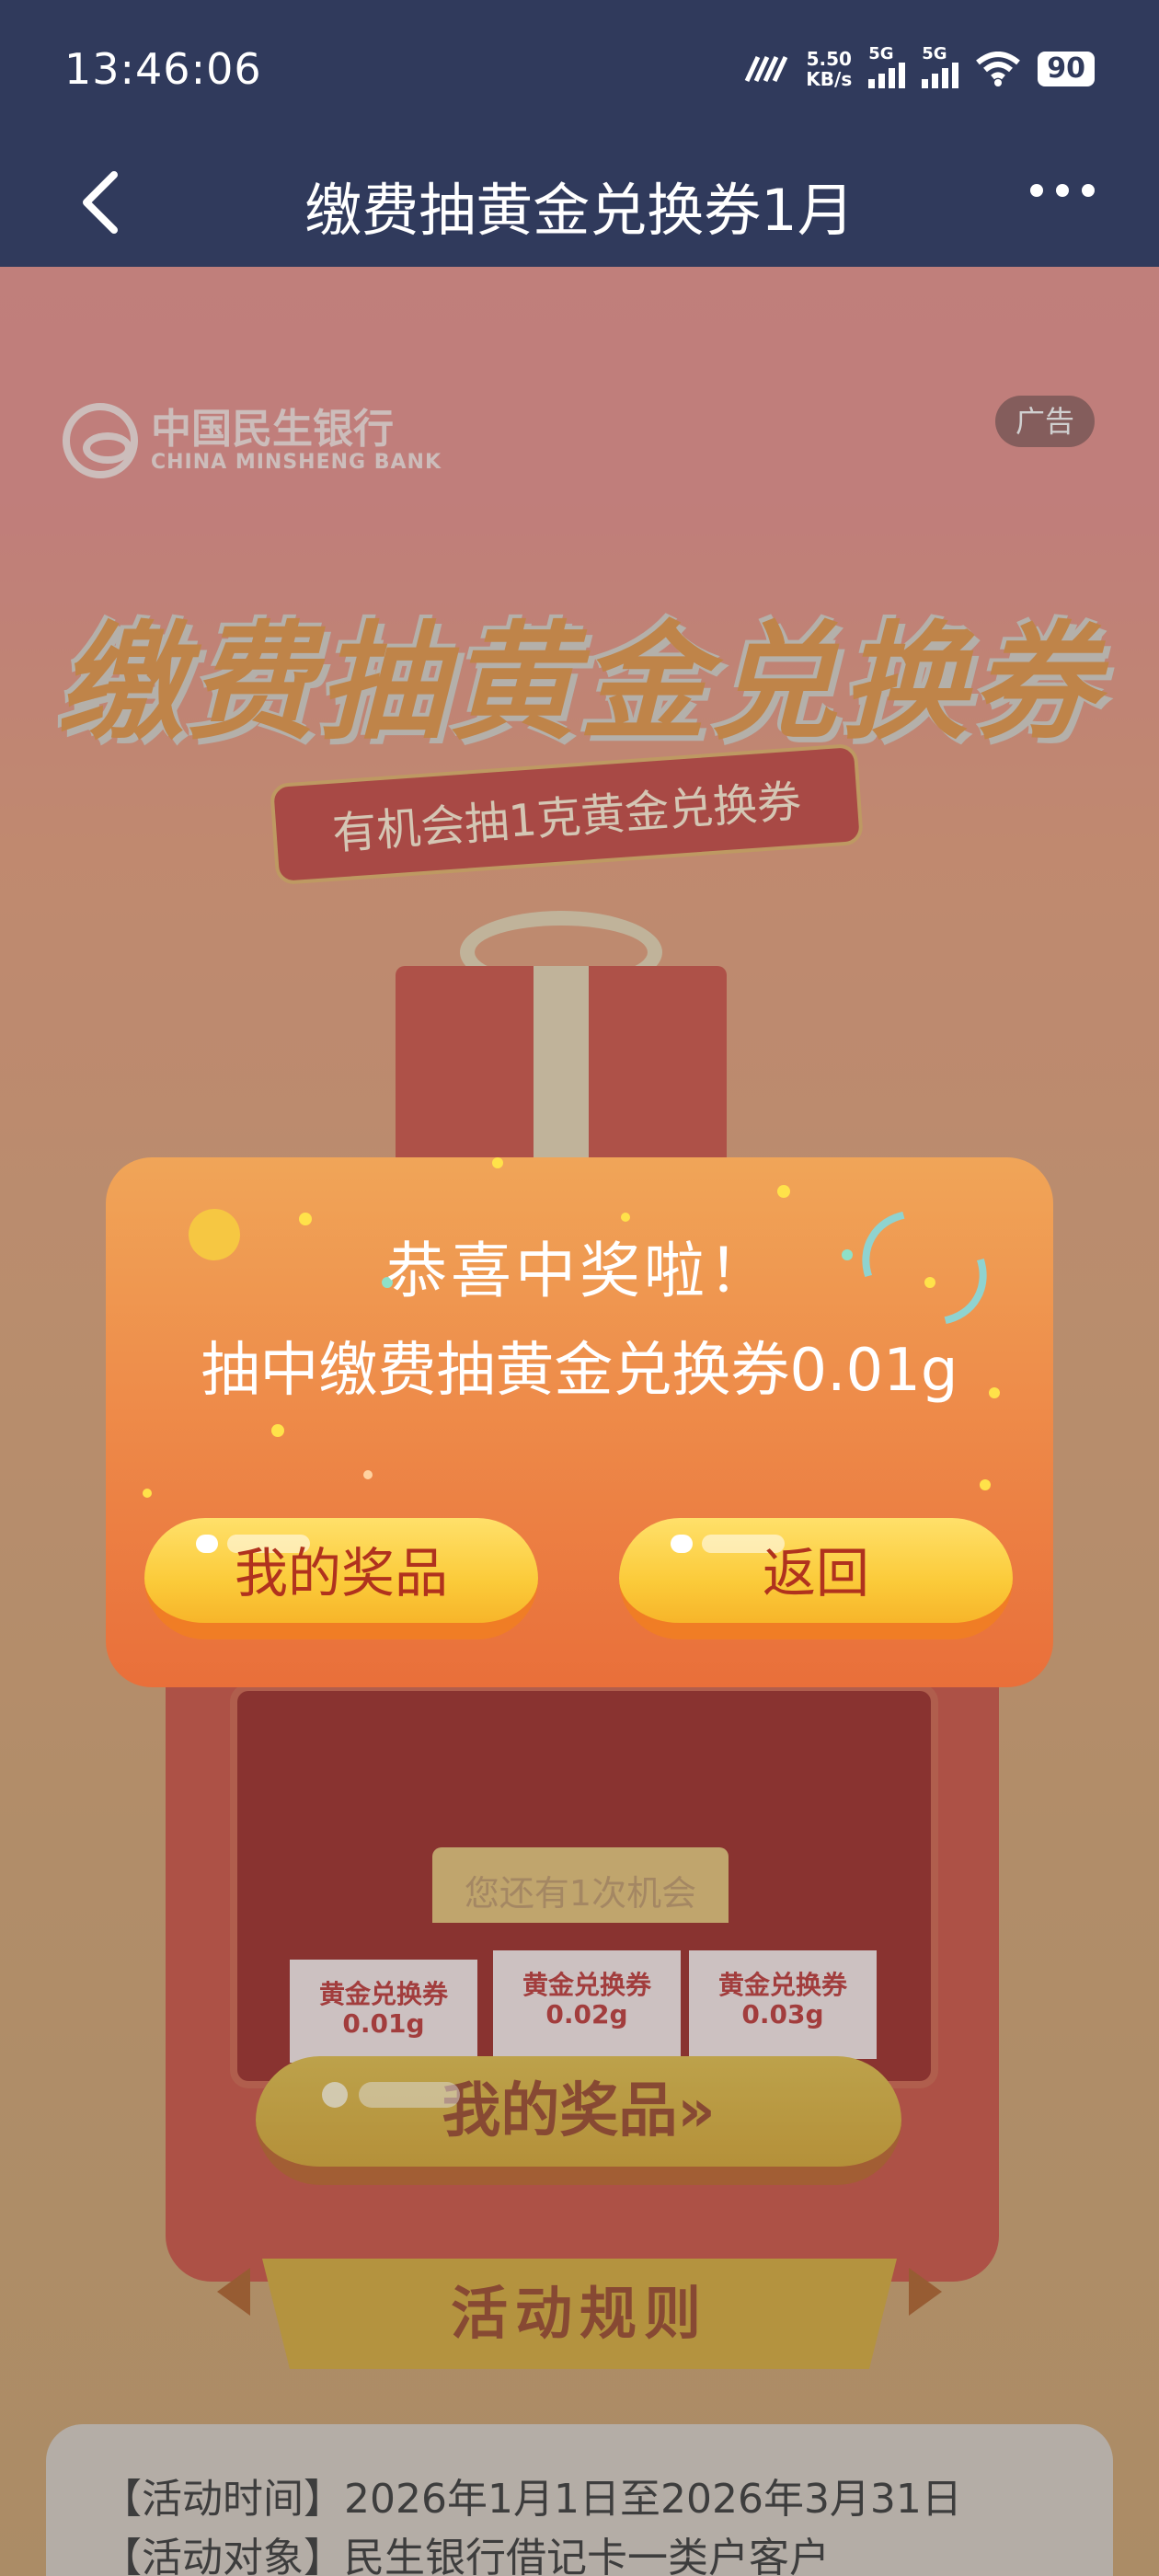 The width and height of the screenshot is (1159, 2576). What do you see at coordinates (100, 440) in the screenshot?
I see `minsheng-logo-icon` at bounding box center [100, 440].